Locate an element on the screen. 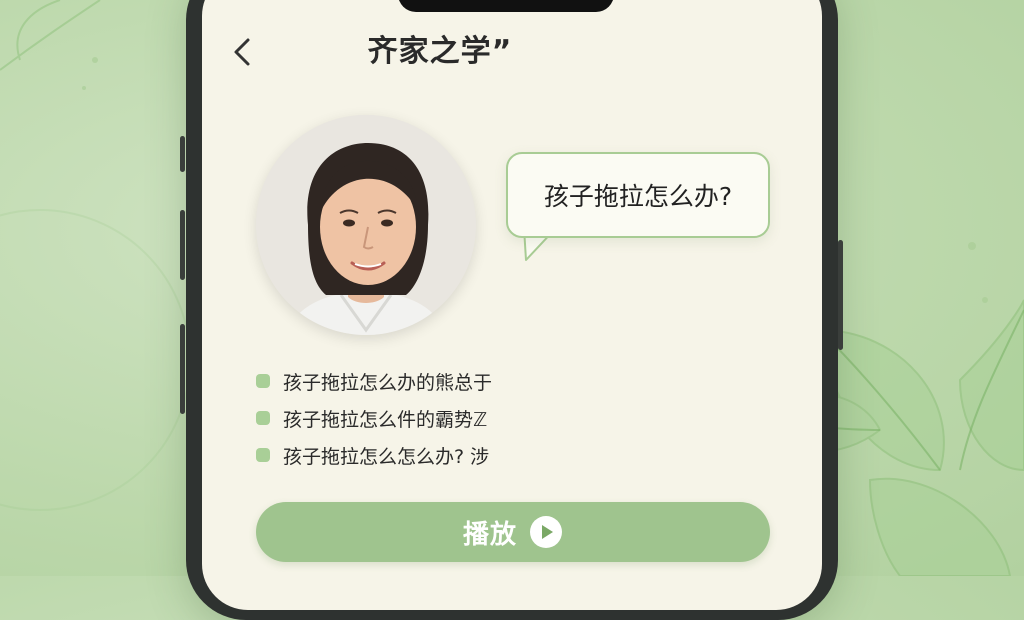 The height and width of the screenshot is (620, 1024). woman-portrait-icon is located at coordinates (366, 225).